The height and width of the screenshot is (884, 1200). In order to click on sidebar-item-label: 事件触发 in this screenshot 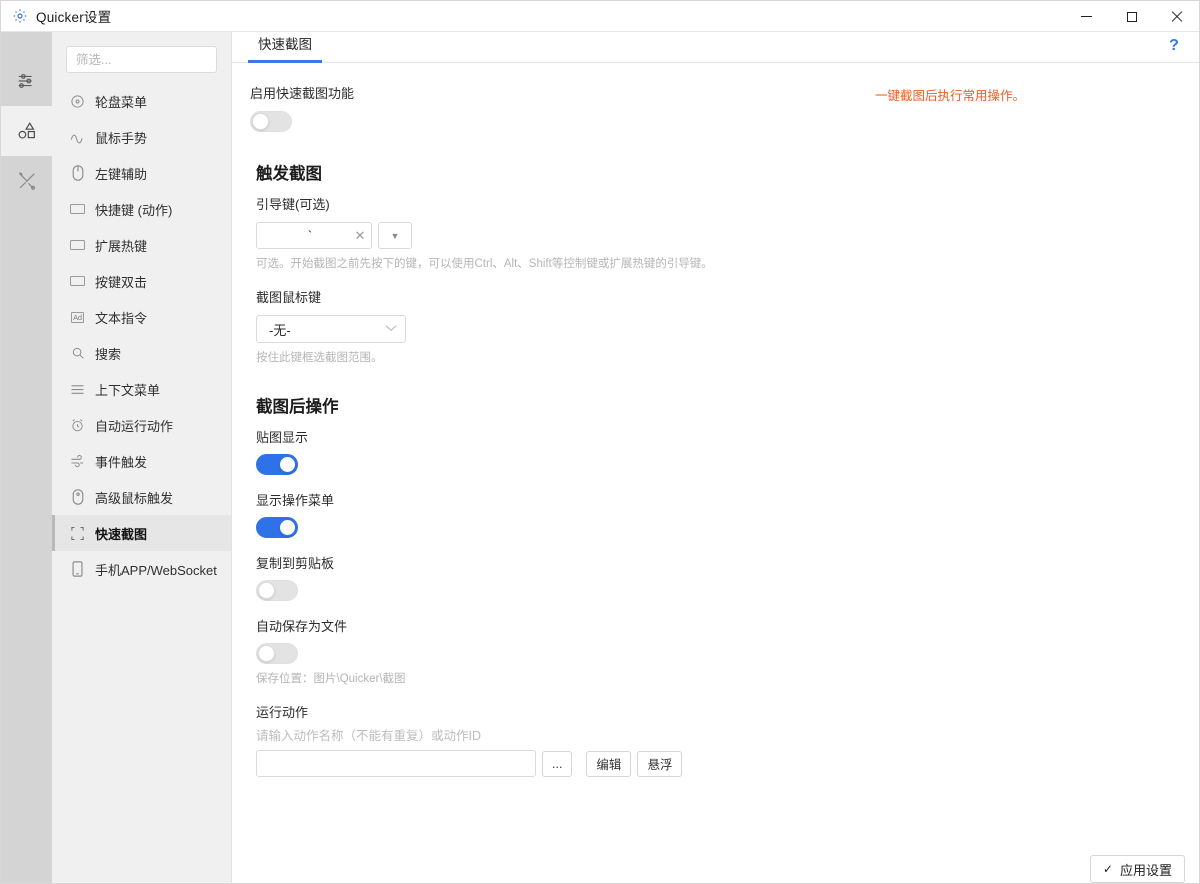, I will do `click(121, 462)`.